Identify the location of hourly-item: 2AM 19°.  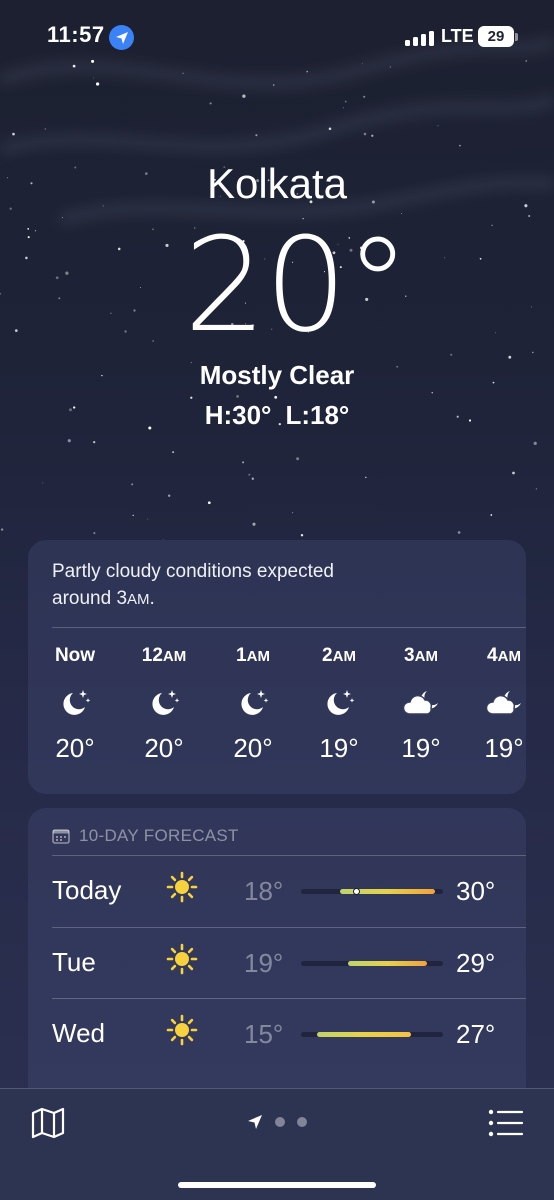
(339, 704).